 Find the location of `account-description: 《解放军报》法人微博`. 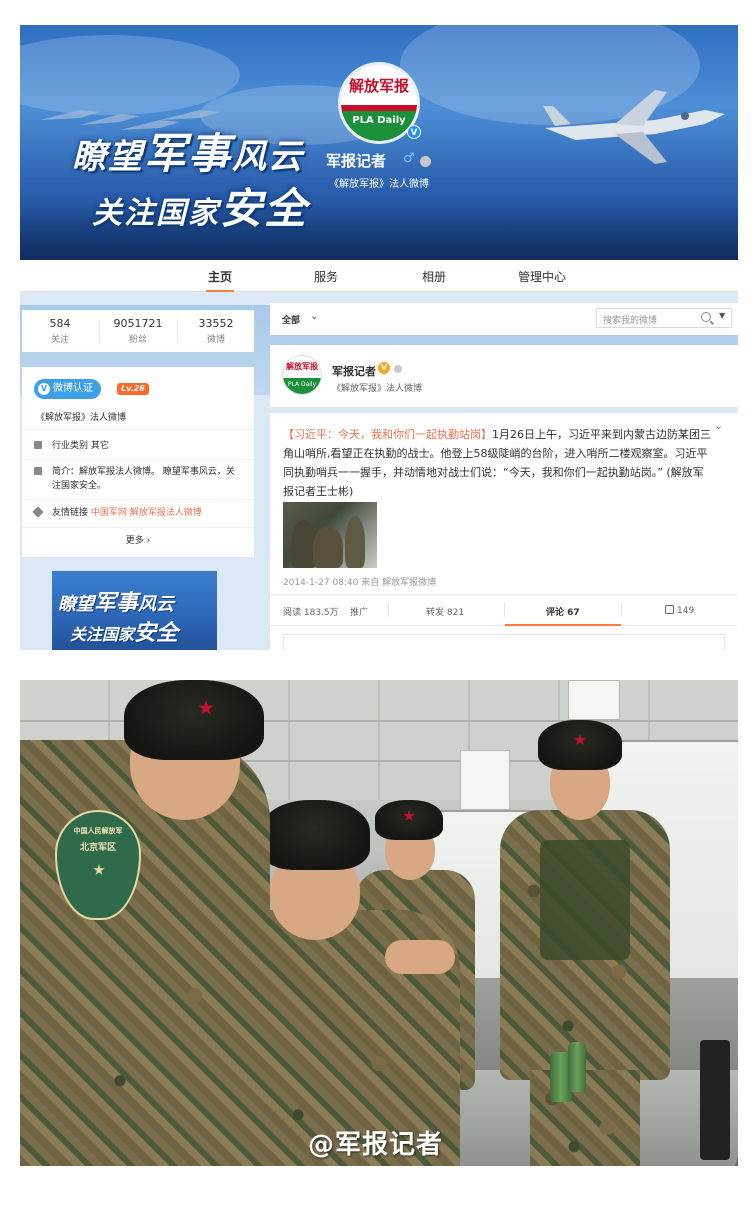

account-description: 《解放军报》法人微博 is located at coordinates (379, 184).